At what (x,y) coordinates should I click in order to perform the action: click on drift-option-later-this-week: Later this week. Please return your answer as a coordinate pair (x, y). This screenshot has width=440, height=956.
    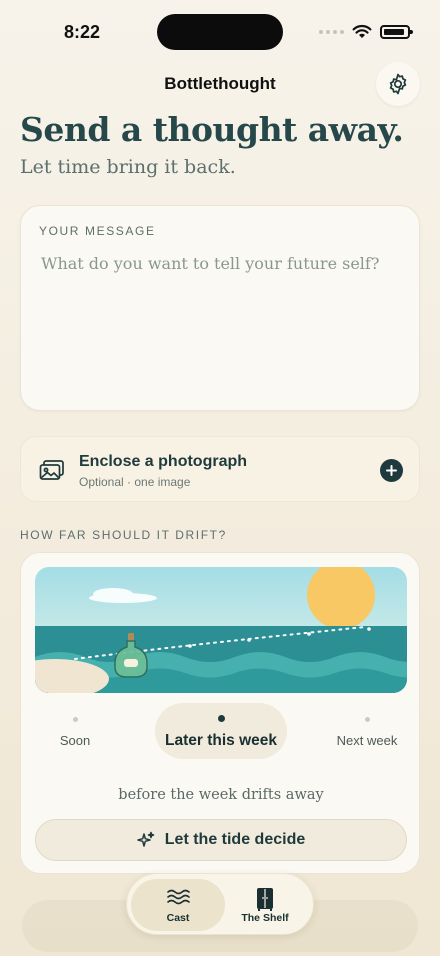
    Looking at the image, I should click on (221, 731).